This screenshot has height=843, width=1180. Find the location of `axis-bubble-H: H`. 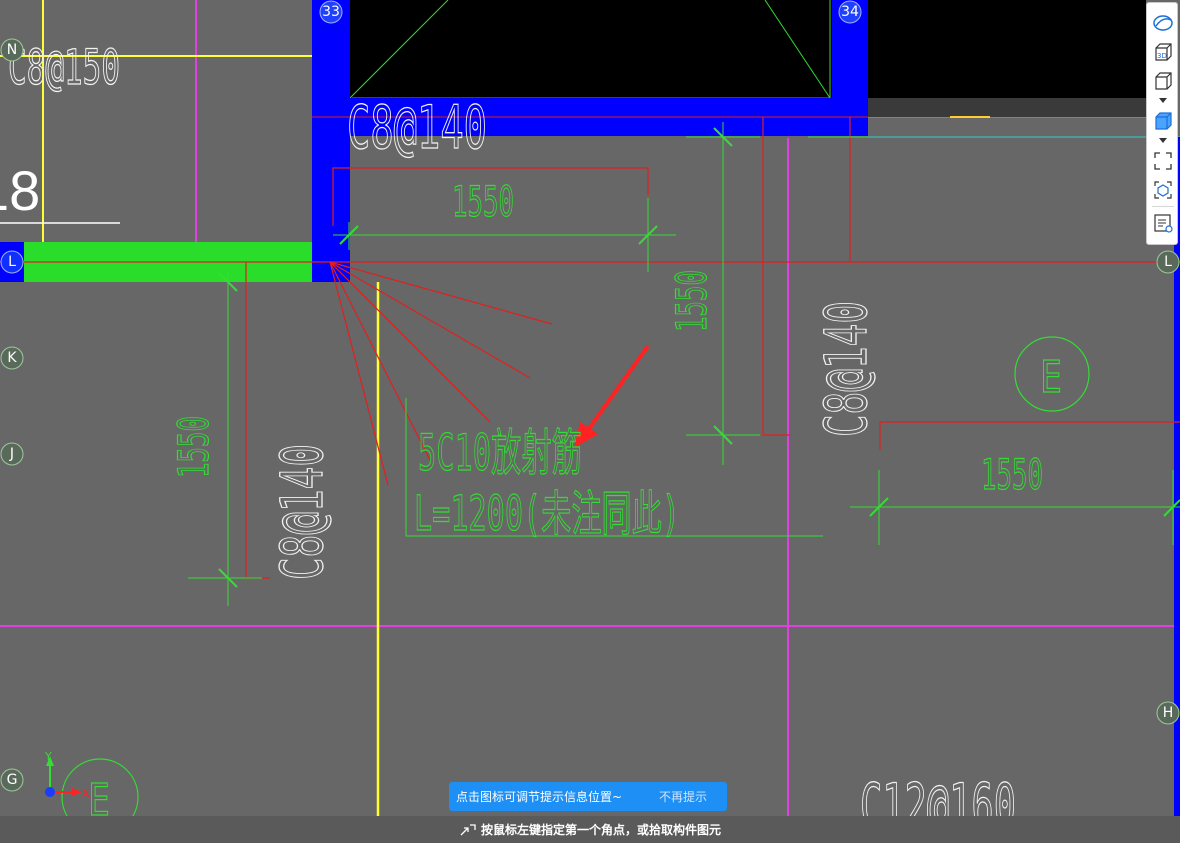

axis-bubble-H: H is located at coordinates (1168, 713).